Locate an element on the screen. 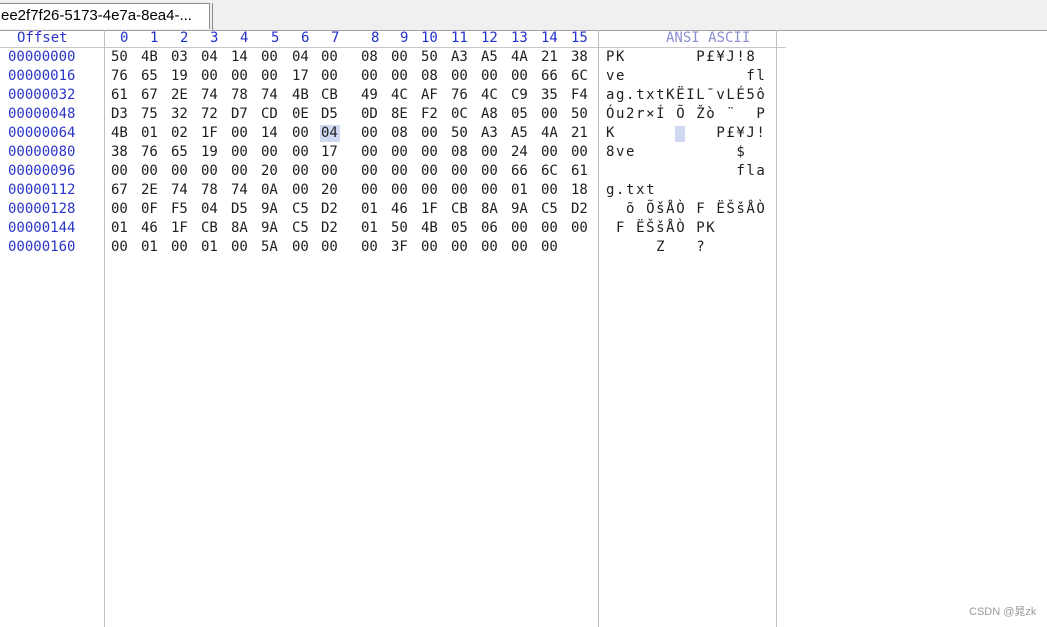 Image resolution: width=1047 pixels, height=627 pixels. hex-byte: 0F is located at coordinates (149, 209).